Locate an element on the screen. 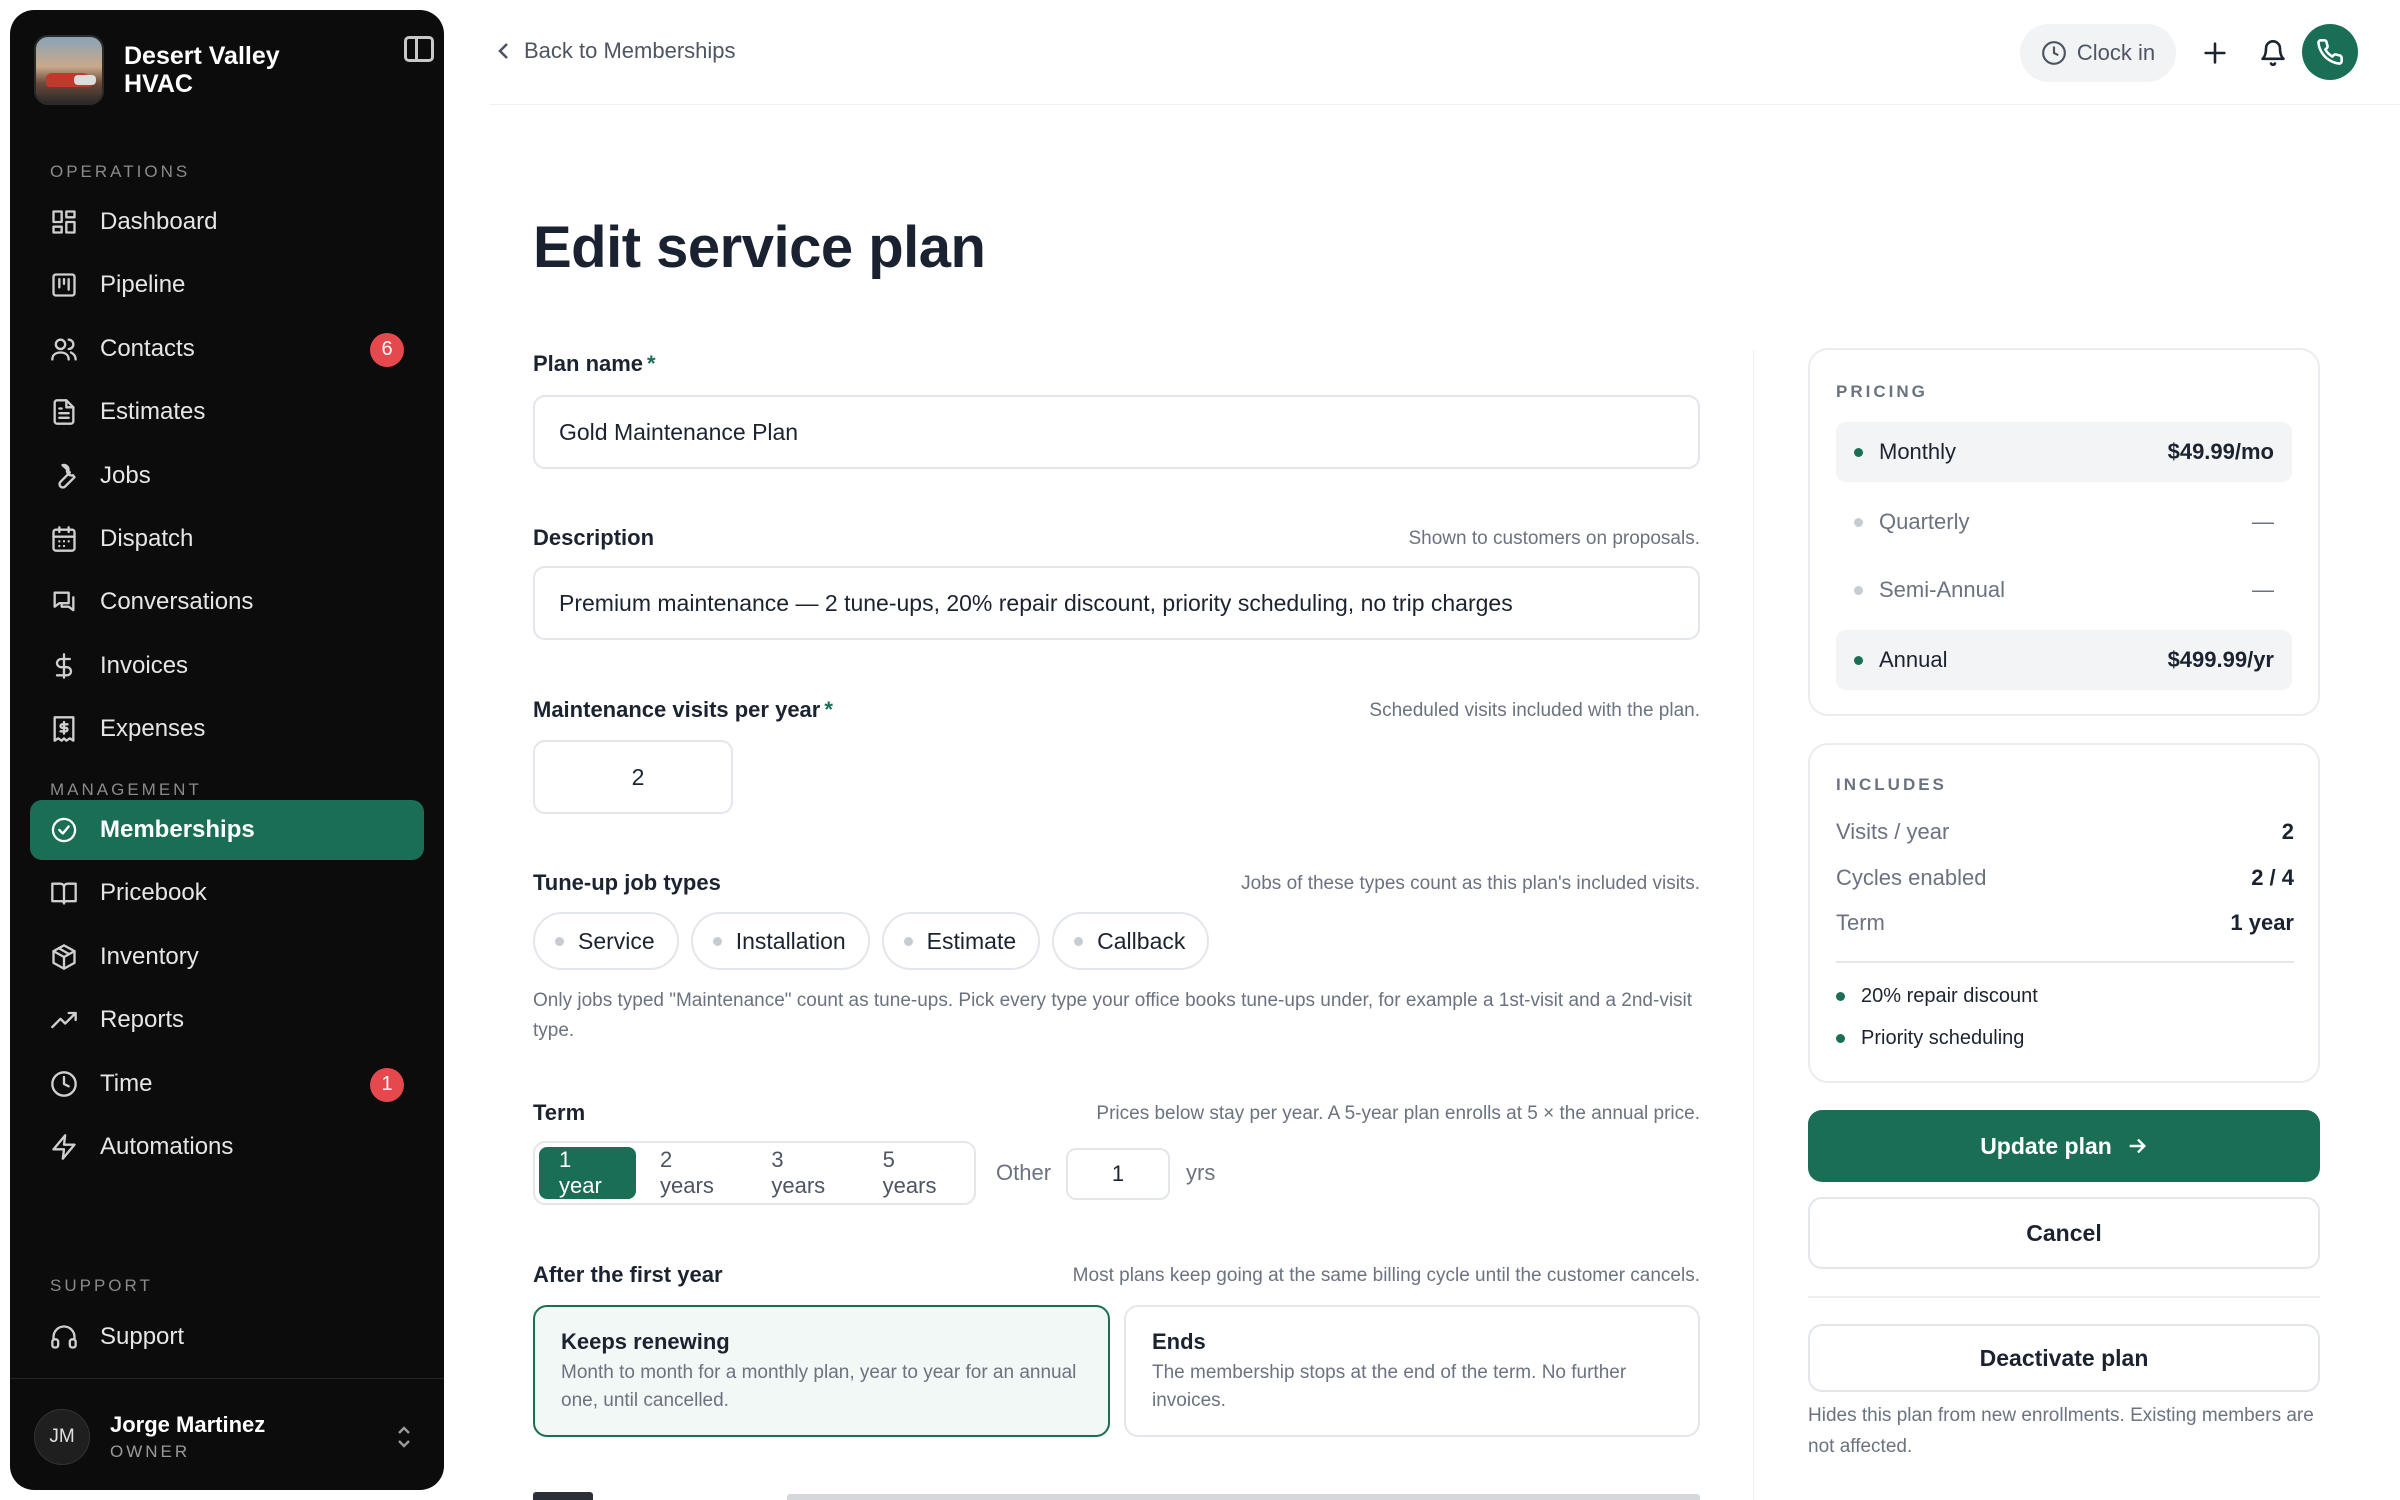  term-segmented-control: 1 year 2 years 3 years 5 years is located at coordinates (754, 1173).